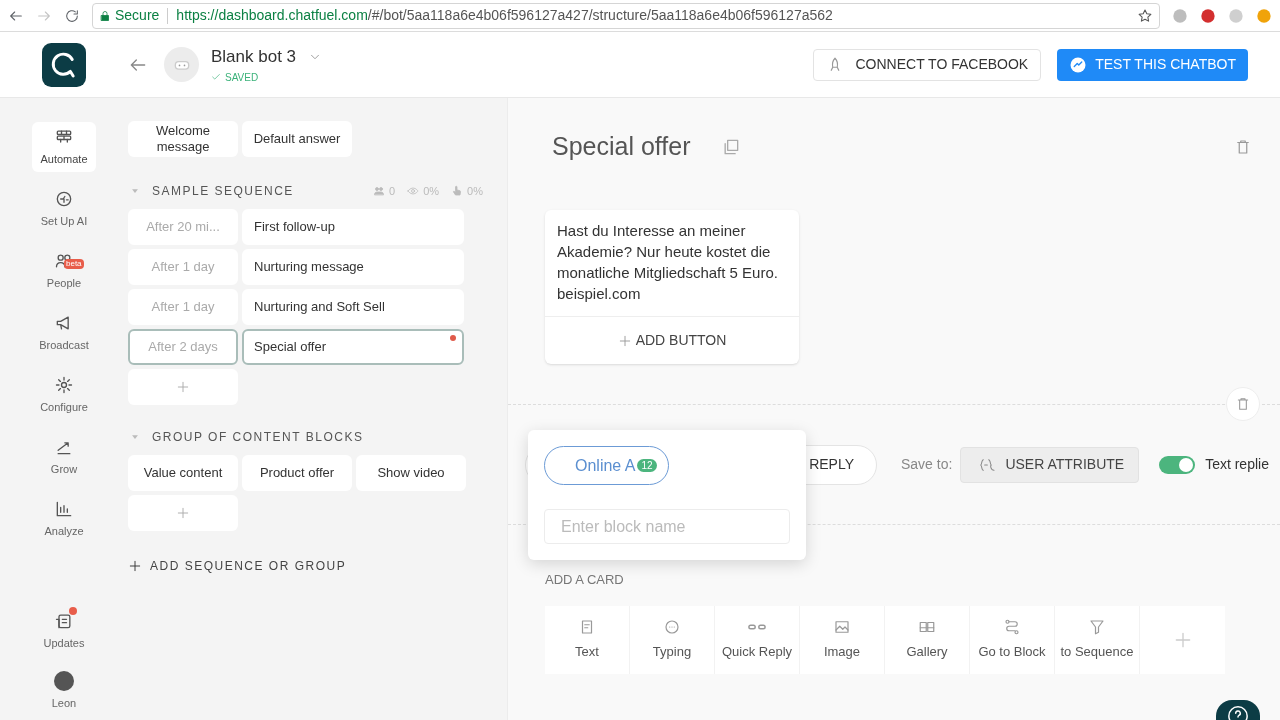 Image resolution: width=1280 pixels, height=720 pixels. What do you see at coordinates (413, 191) in the screenshot?
I see `eye-icon` at bounding box center [413, 191].